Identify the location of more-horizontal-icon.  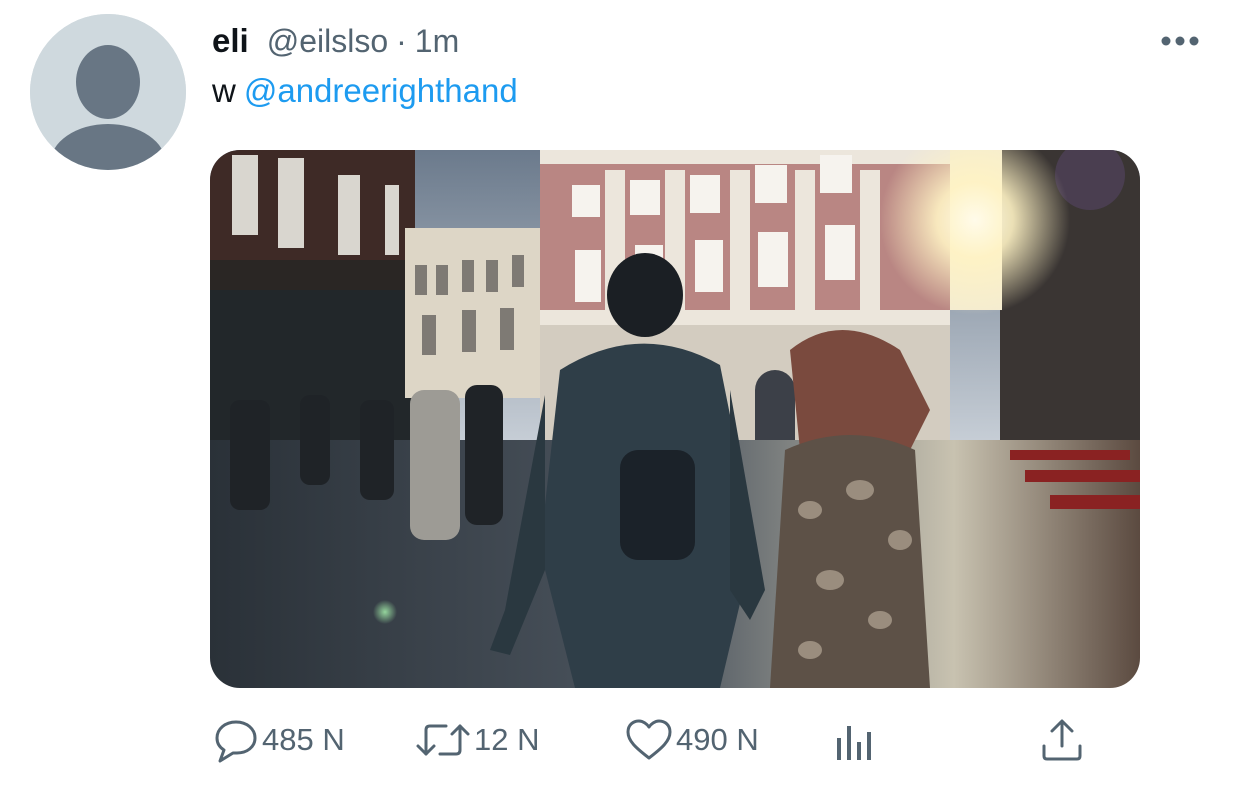
(1180, 41).